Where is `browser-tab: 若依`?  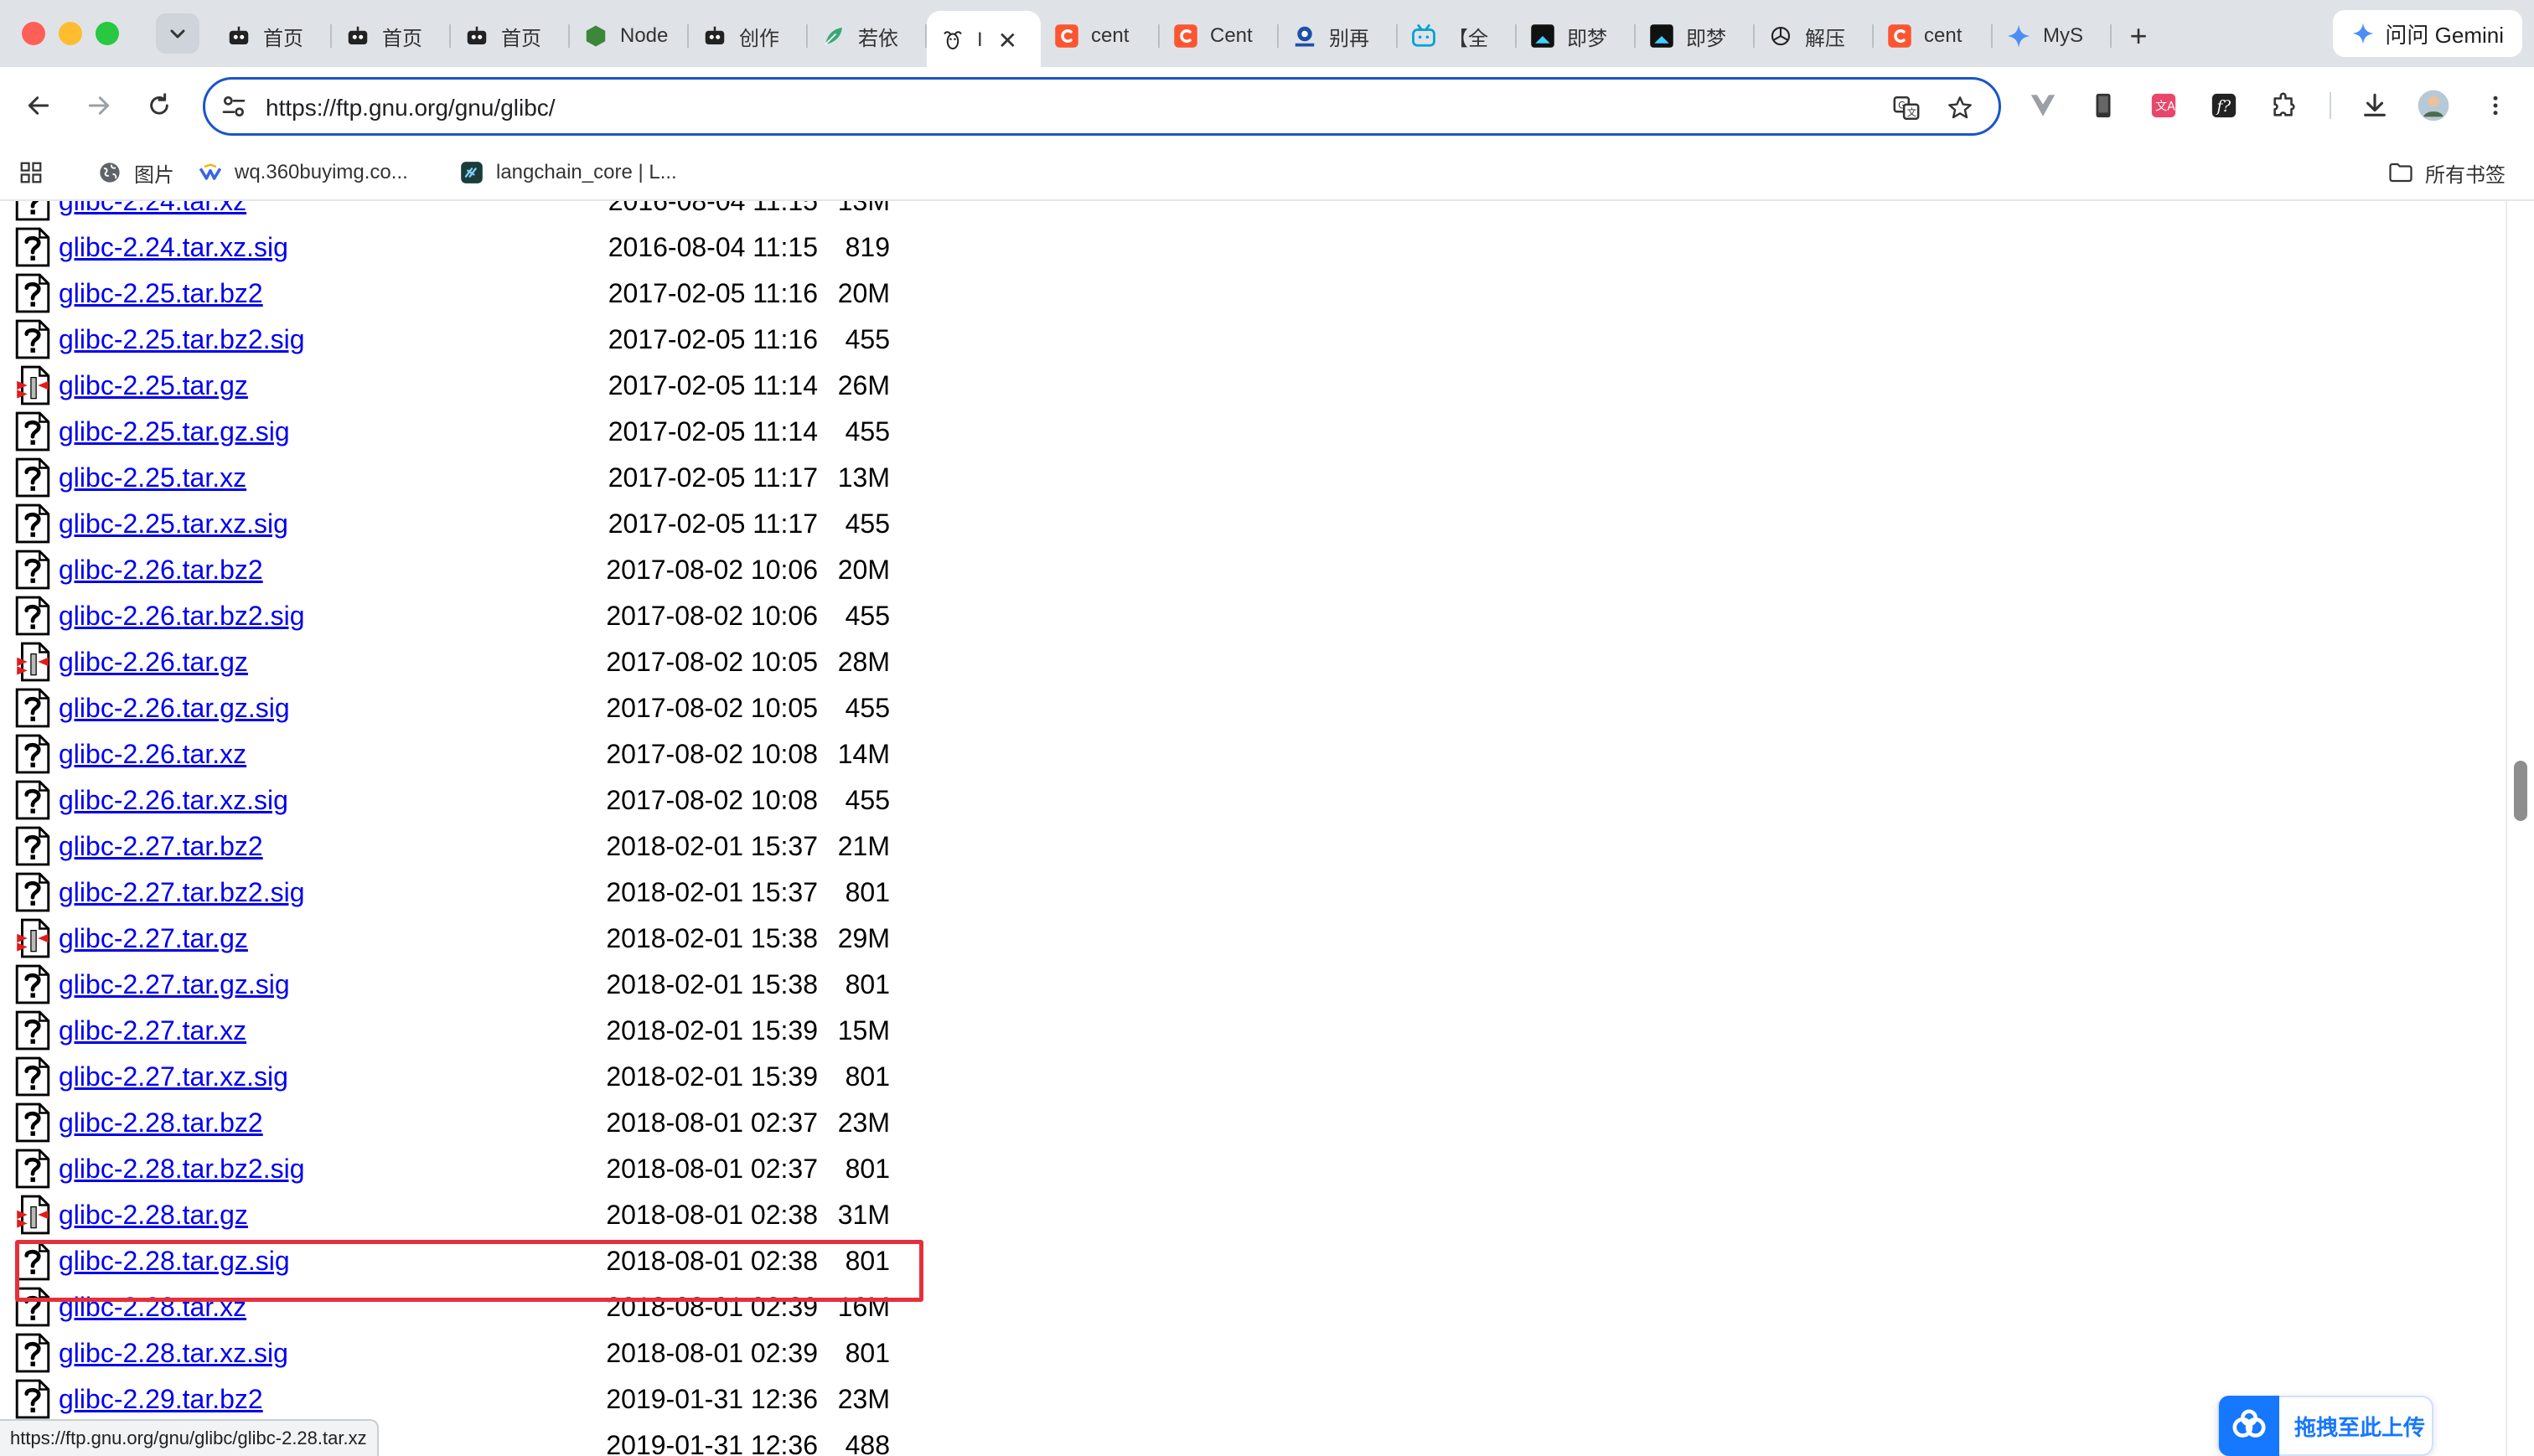 browser-tab: 若依 is located at coordinates (867, 36).